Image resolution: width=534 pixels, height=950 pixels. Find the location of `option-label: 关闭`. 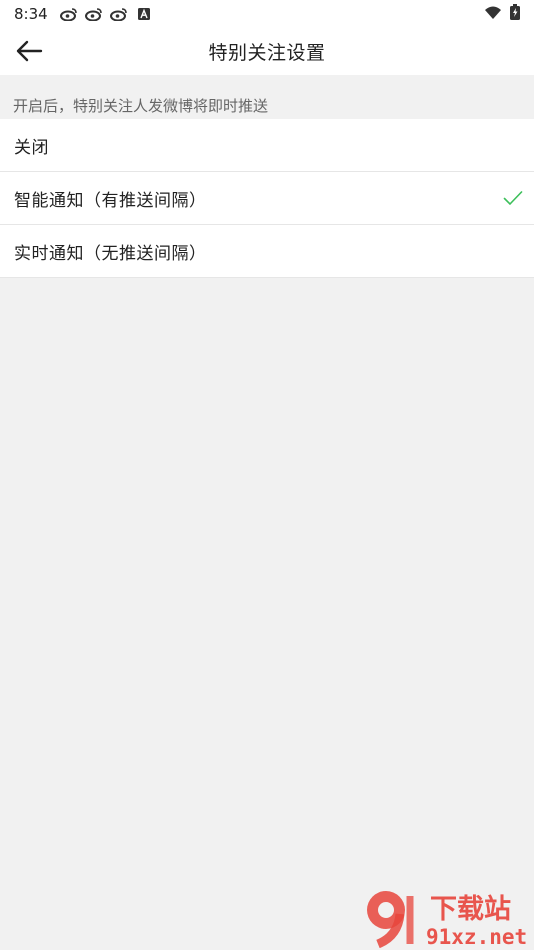

option-label: 关闭 is located at coordinates (31, 147).